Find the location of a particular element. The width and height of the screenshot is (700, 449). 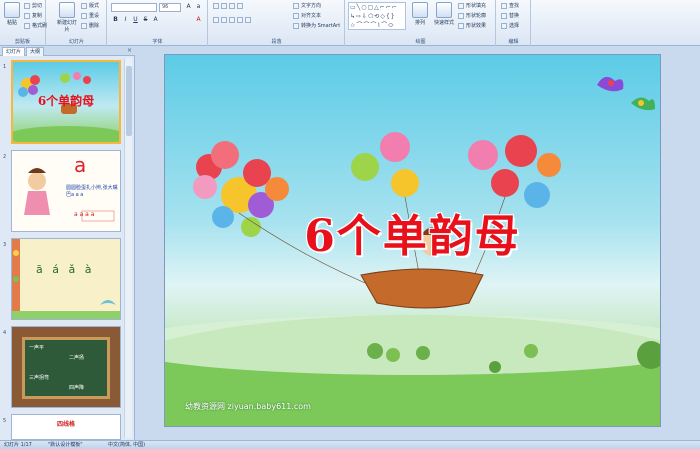

new-slide-button: 新建幻灯片 is located at coordinates (67, 17).